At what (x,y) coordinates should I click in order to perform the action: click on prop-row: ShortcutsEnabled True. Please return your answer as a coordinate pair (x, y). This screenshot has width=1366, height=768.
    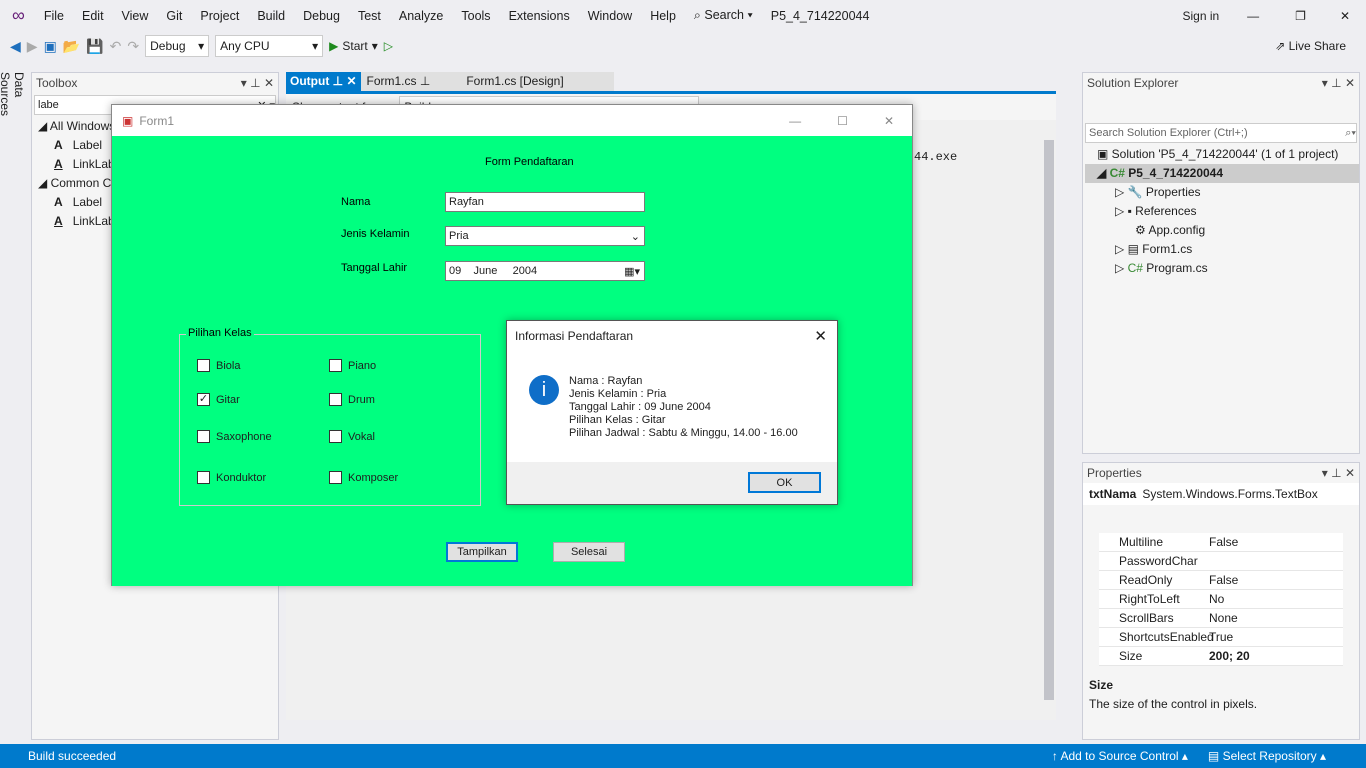
    Looking at the image, I should click on (1221, 637).